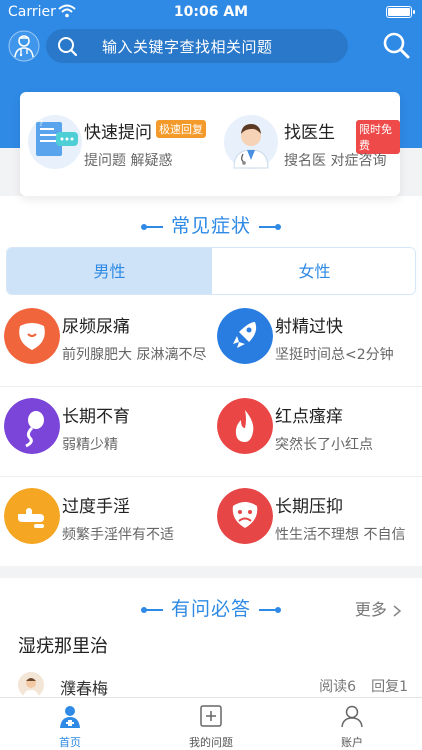  I want to click on rocket-icon, so click(245, 336).